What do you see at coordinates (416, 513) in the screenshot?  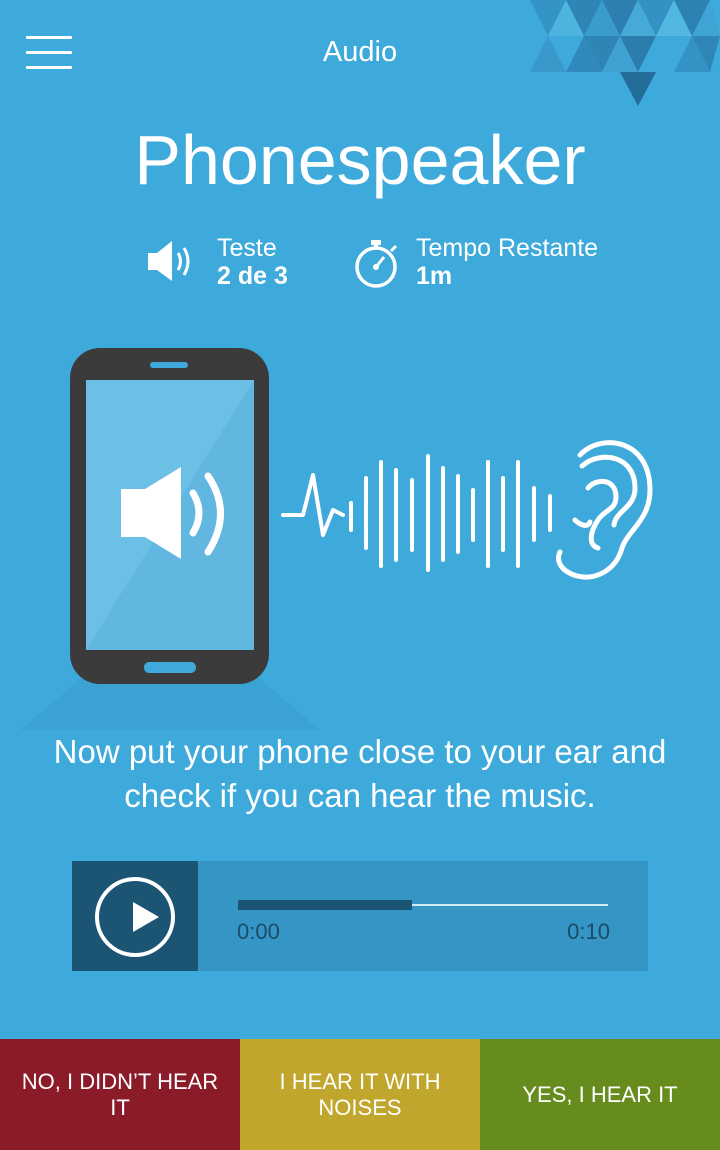 I see `sound-wave-icon` at bounding box center [416, 513].